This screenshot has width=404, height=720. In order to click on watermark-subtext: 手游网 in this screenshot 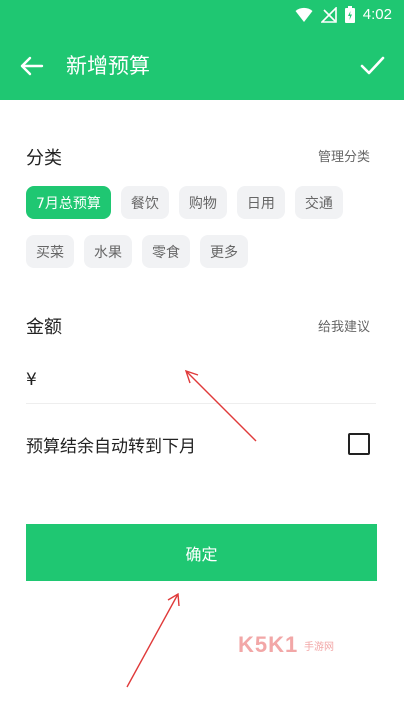, I will do `click(319, 647)`.